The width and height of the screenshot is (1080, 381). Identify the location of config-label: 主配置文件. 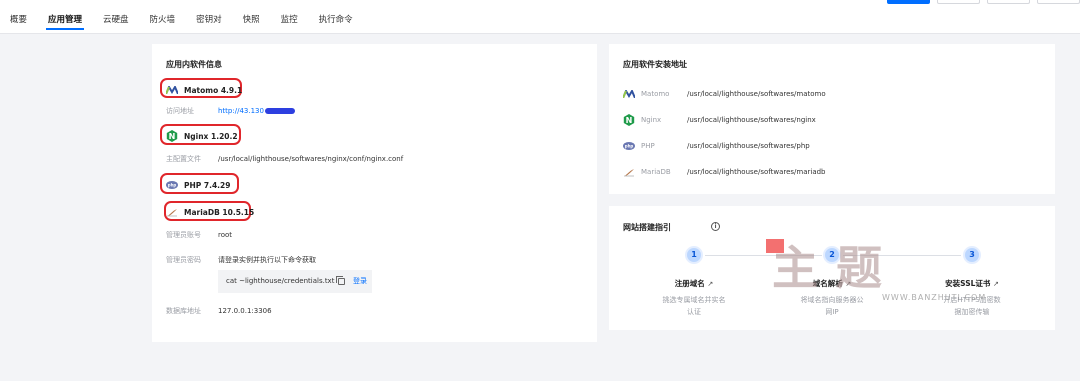
(183, 159).